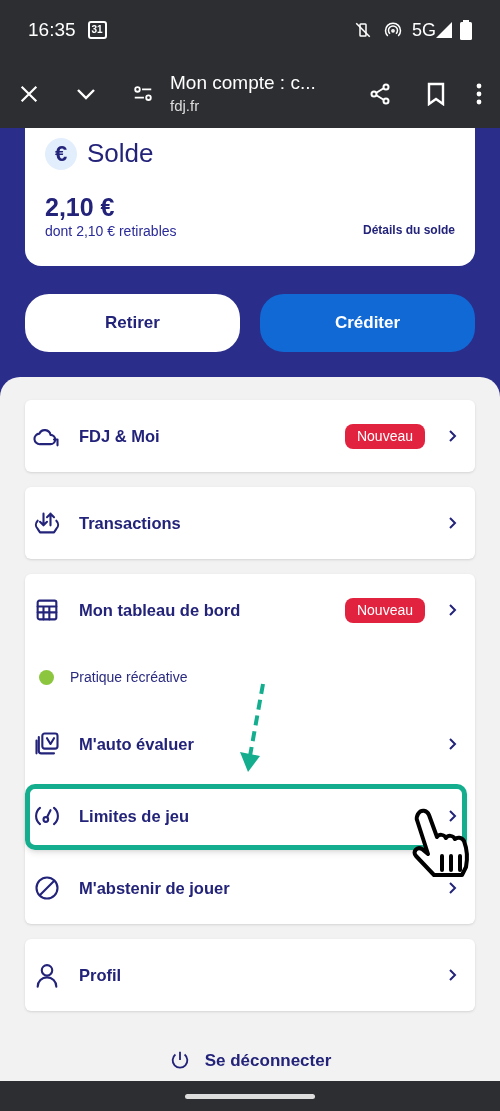 Image resolution: width=500 pixels, height=1111 pixels. What do you see at coordinates (120, 153) in the screenshot?
I see `balance-title: Solde` at bounding box center [120, 153].